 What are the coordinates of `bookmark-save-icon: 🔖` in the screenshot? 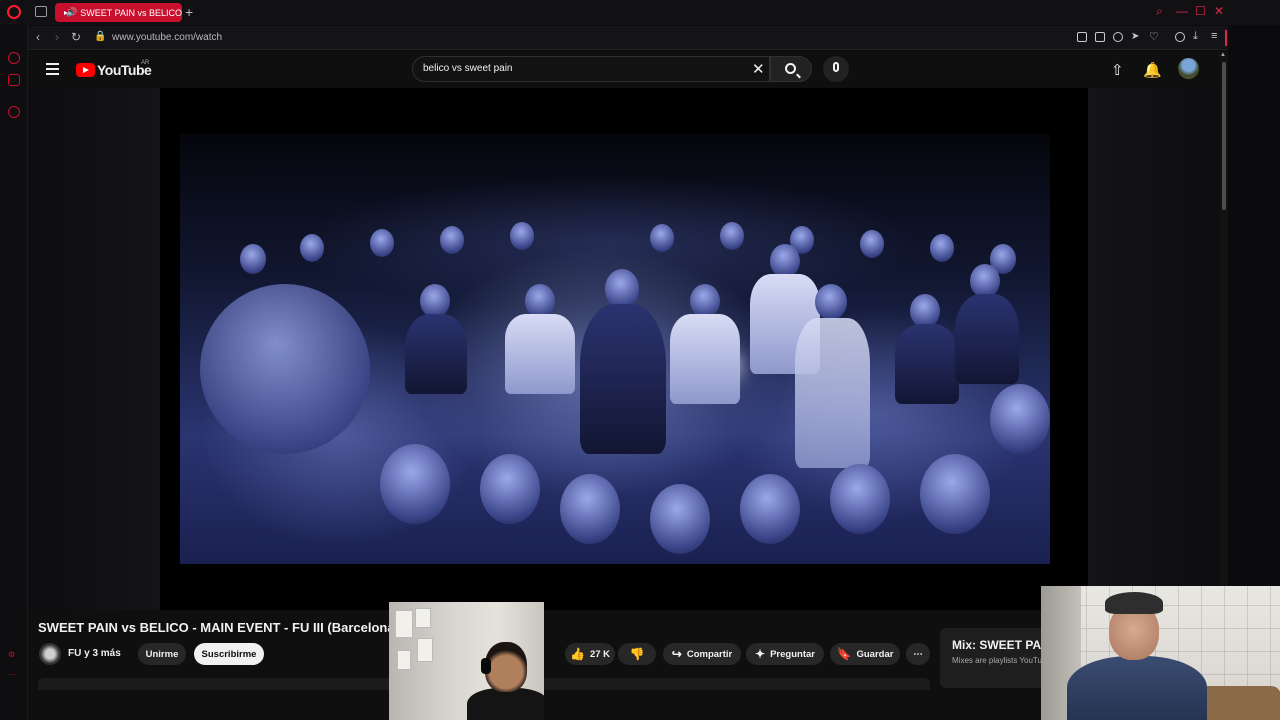 It's located at (844, 654).